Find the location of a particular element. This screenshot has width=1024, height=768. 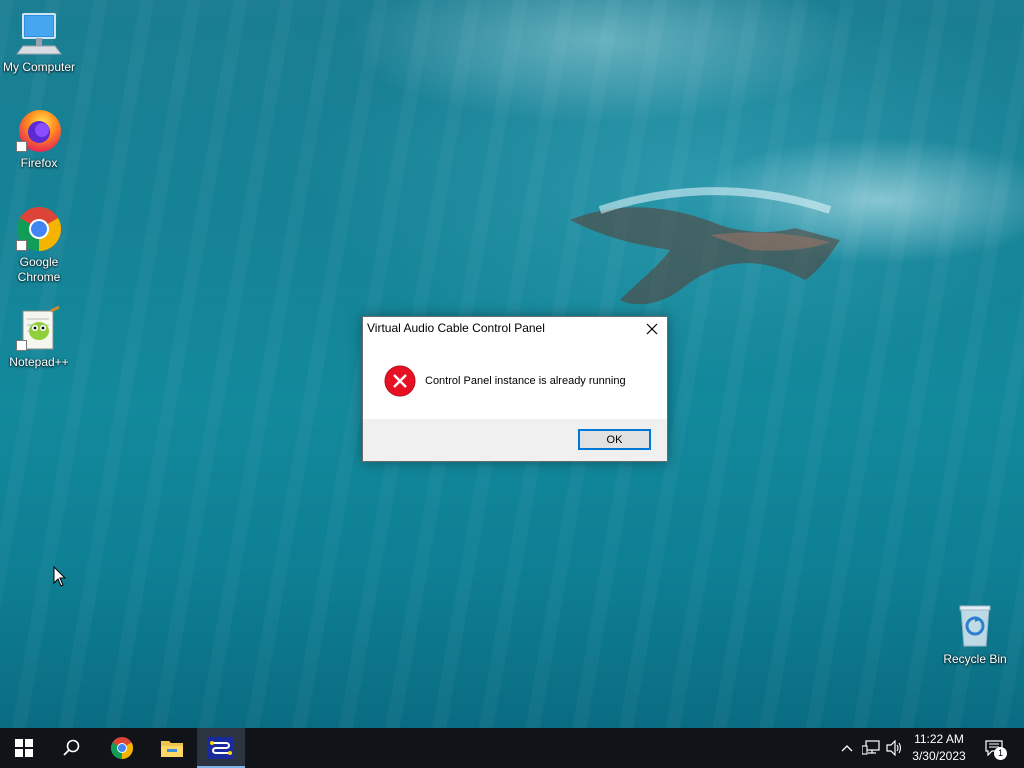

desktop-icon-label: Firefox is located at coordinates (39, 163).